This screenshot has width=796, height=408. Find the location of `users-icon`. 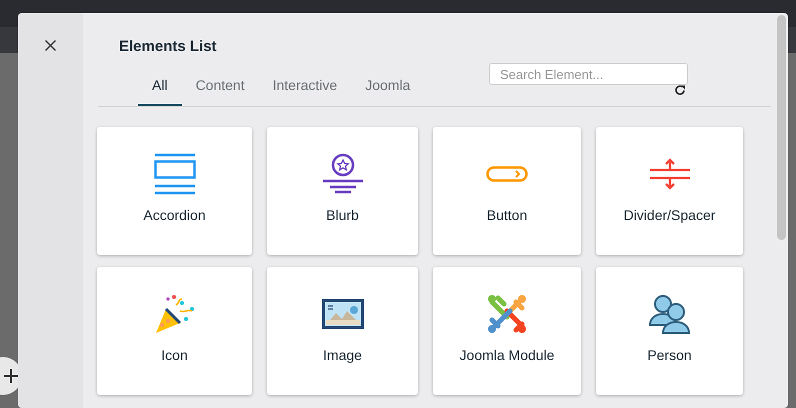

users-icon is located at coordinates (669, 314).